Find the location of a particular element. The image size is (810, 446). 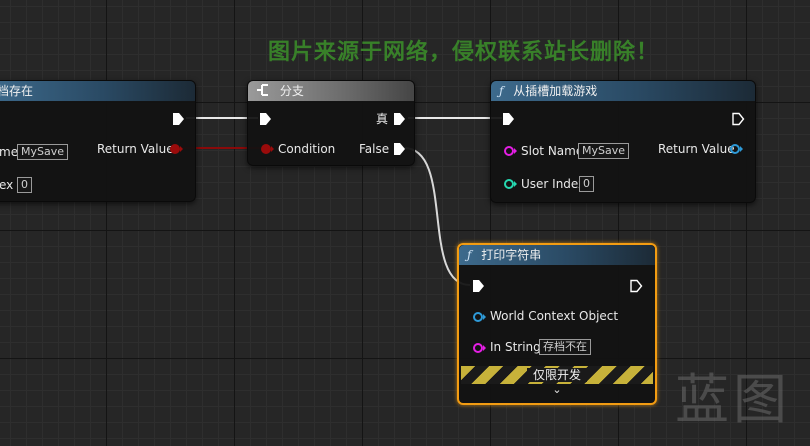

slot-name-label: Slot Name is located at coordinates (552, 151).